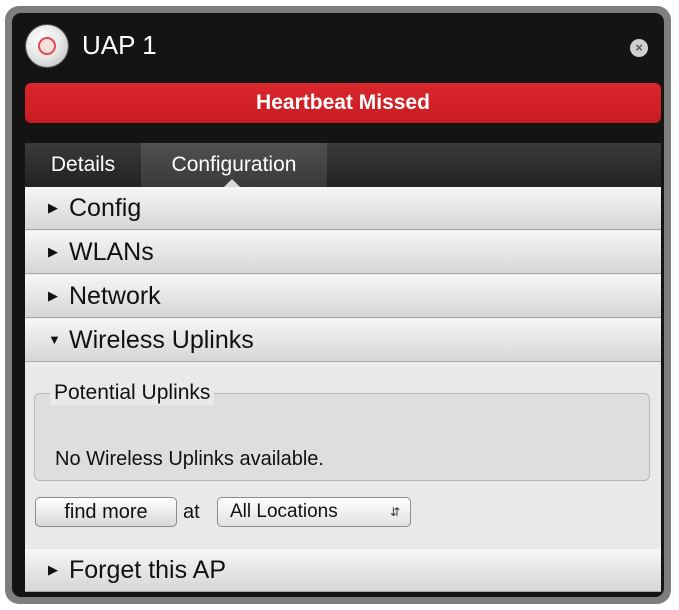 Image resolution: width=679 pixels, height=610 pixels. I want to click on potential-uplinks-group: No Wireless Uplinks available., so click(342, 437).